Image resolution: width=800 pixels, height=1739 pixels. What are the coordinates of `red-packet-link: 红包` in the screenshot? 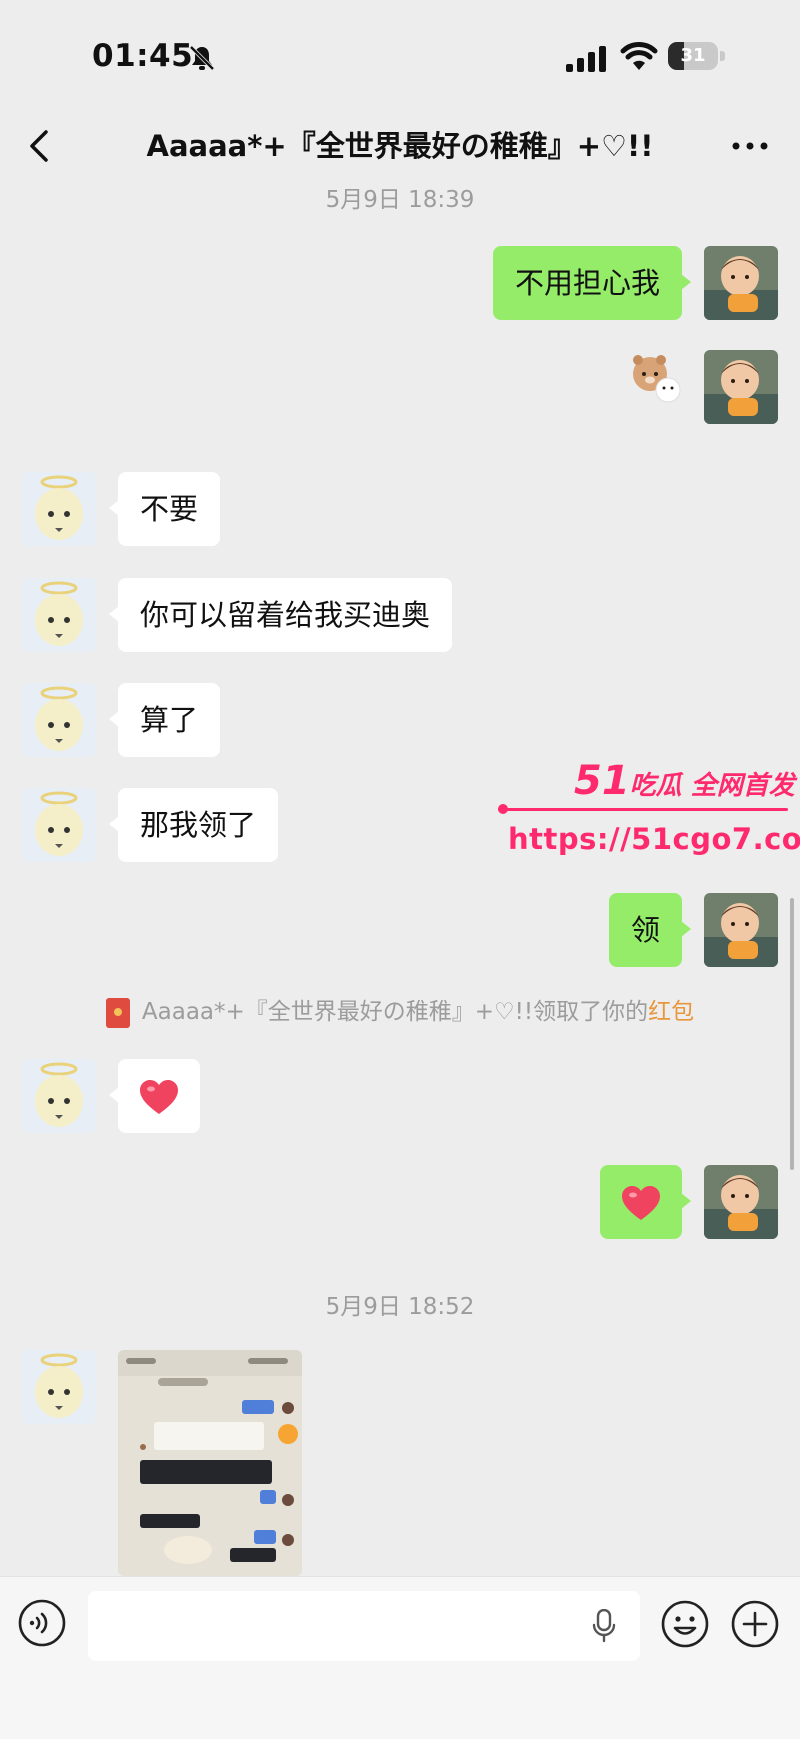 It's located at (671, 1012).